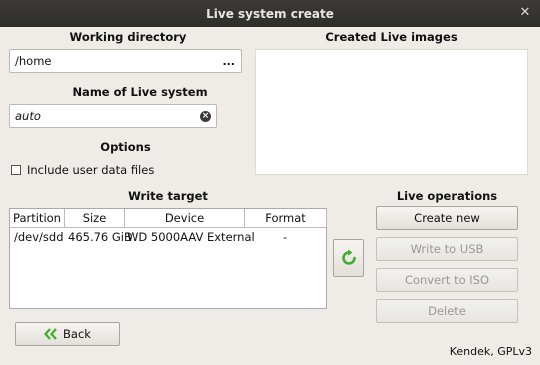 Image resolution: width=540 pixels, height=365 pixels. I want to click on close-icon: ✕, so click(525, 13).